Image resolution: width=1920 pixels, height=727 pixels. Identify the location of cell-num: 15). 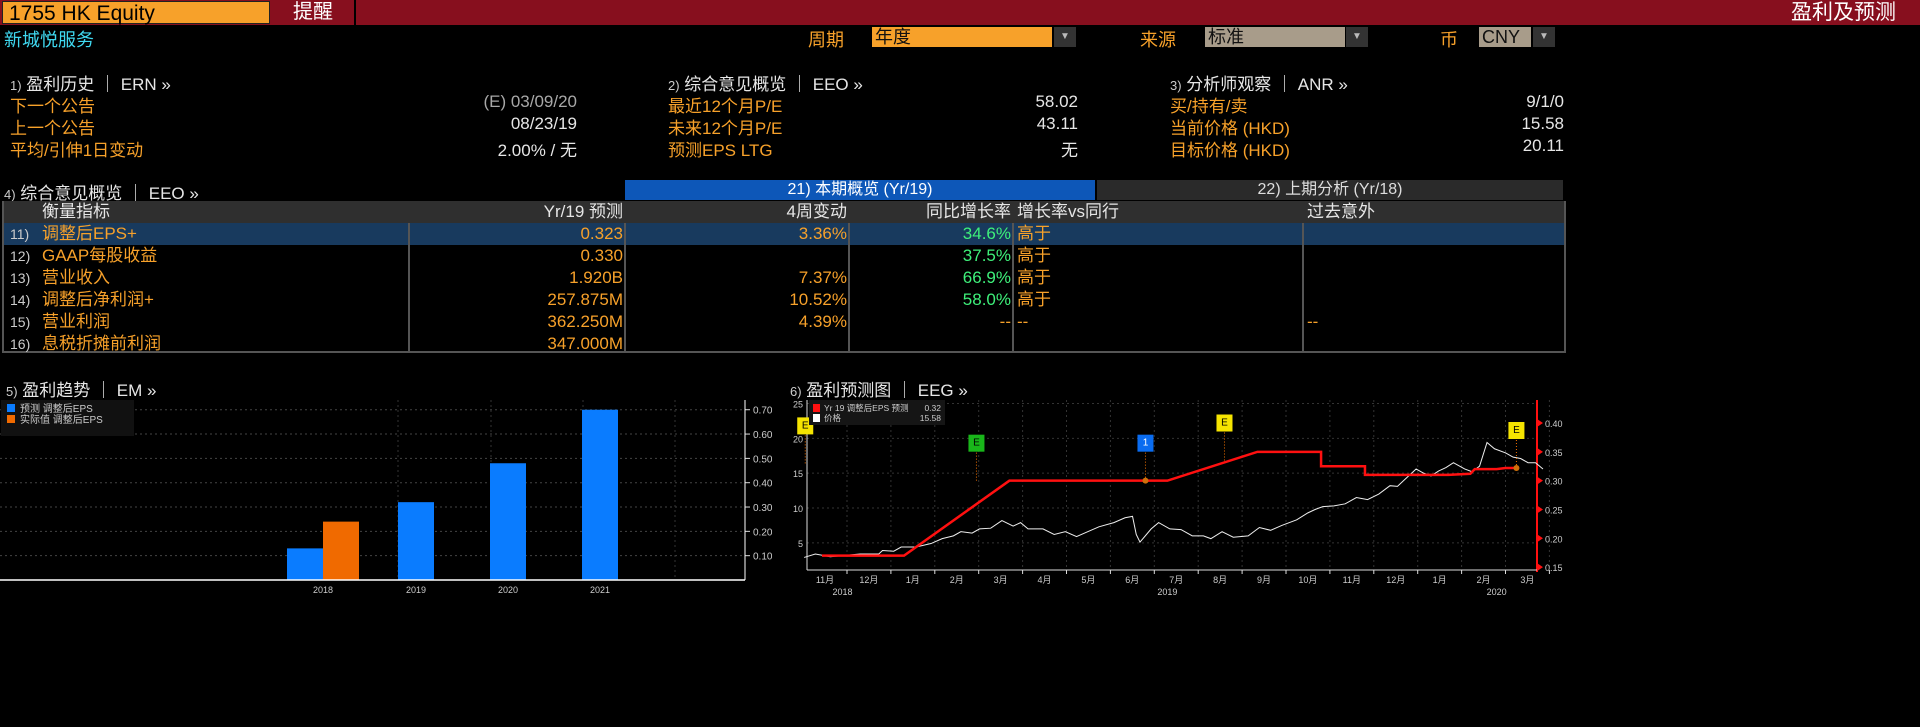
(20, 322).